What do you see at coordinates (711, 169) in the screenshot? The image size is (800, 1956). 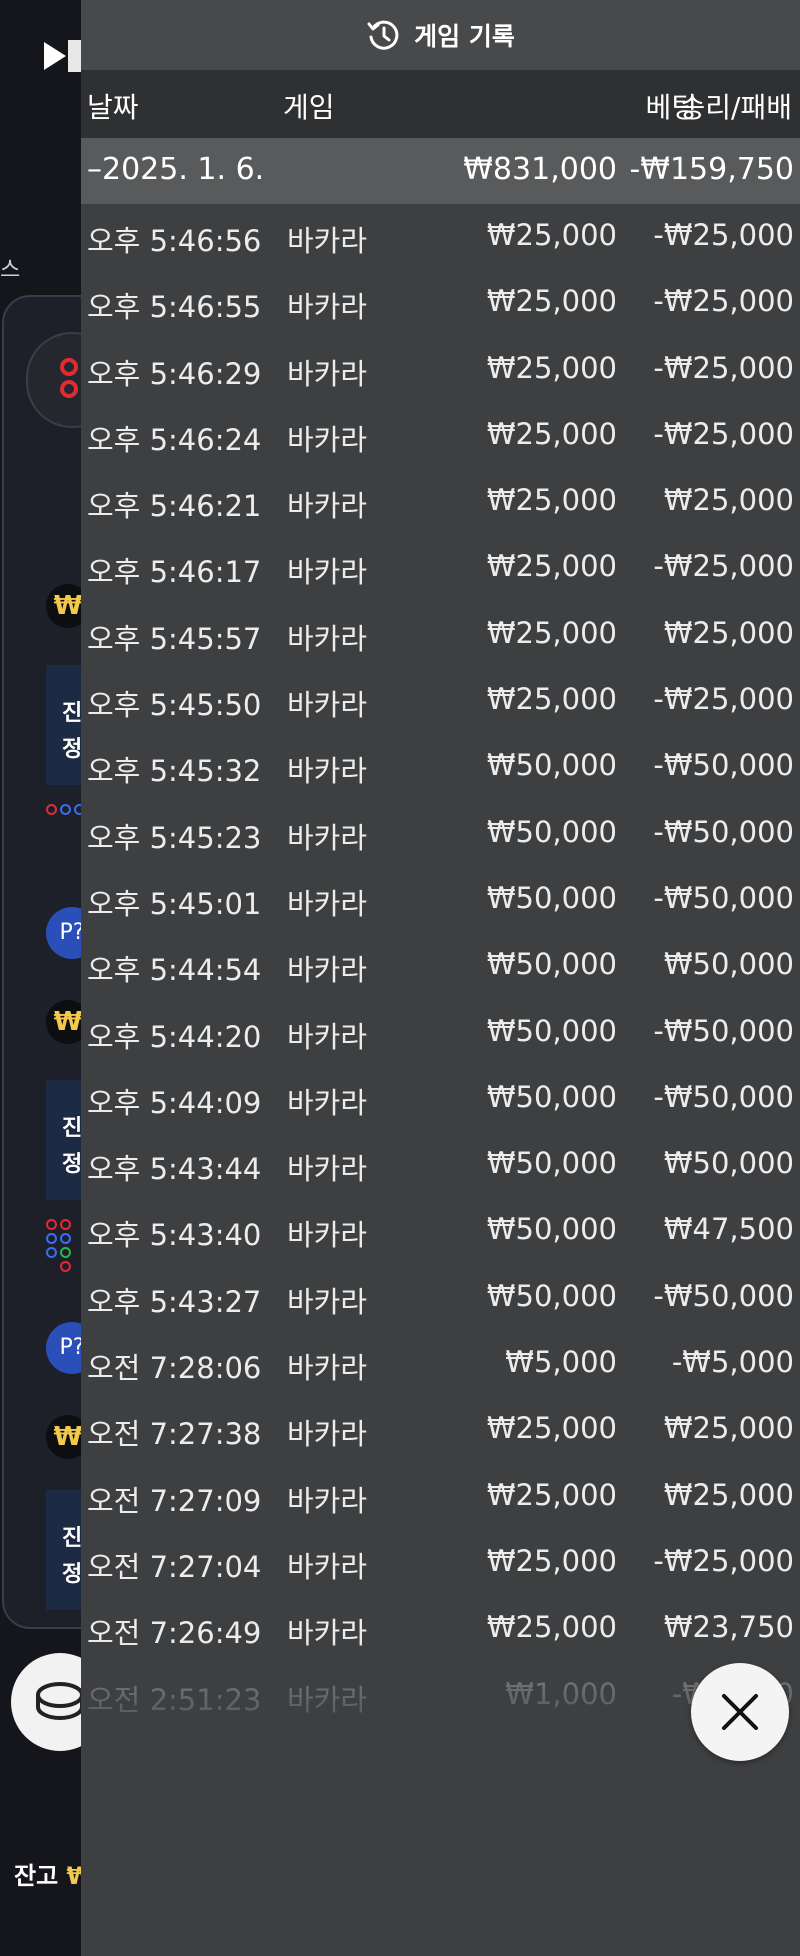 I see `date-group-result-total: -₩159,750` at bounding box center [711, 169].